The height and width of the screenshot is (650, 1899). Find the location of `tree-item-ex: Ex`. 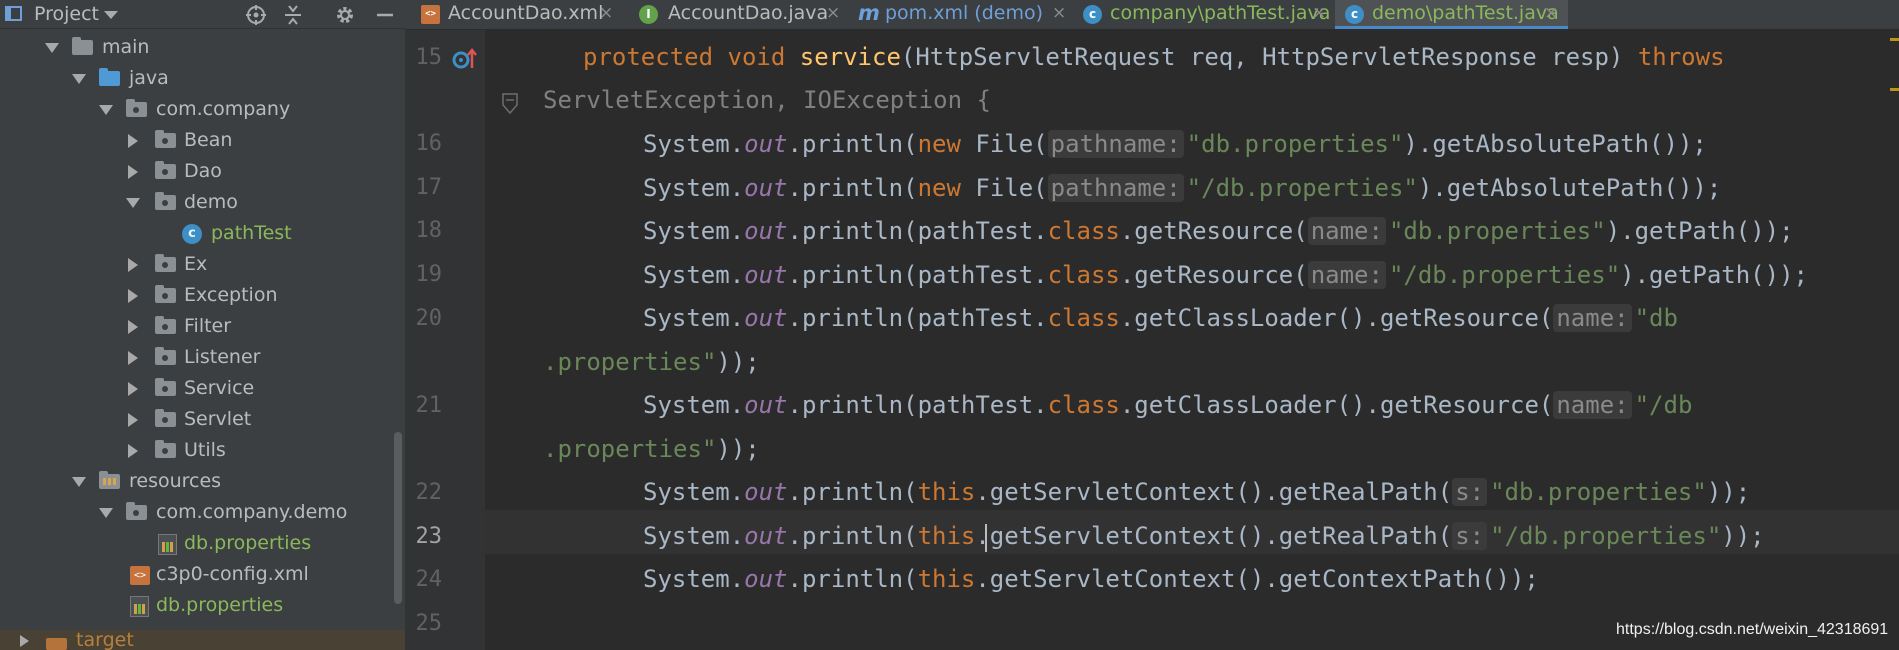

tree-item-ex: Ex is located at coordinates (202, 265).